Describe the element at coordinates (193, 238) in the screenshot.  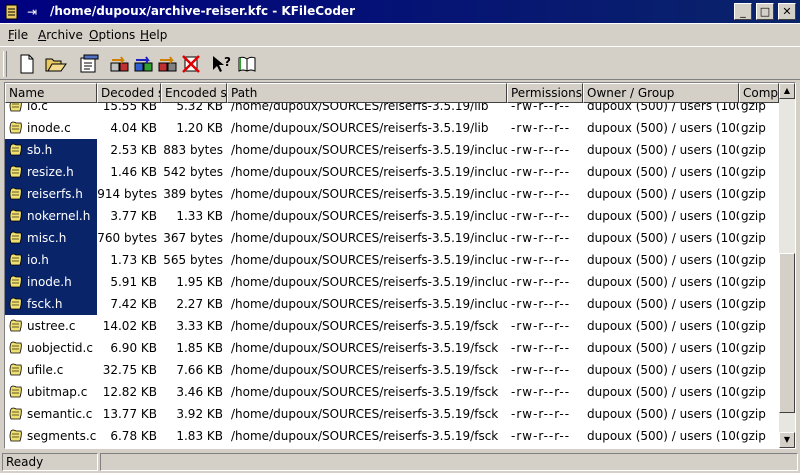
I see `encoded-size-cell: 367 bytes` at that location.